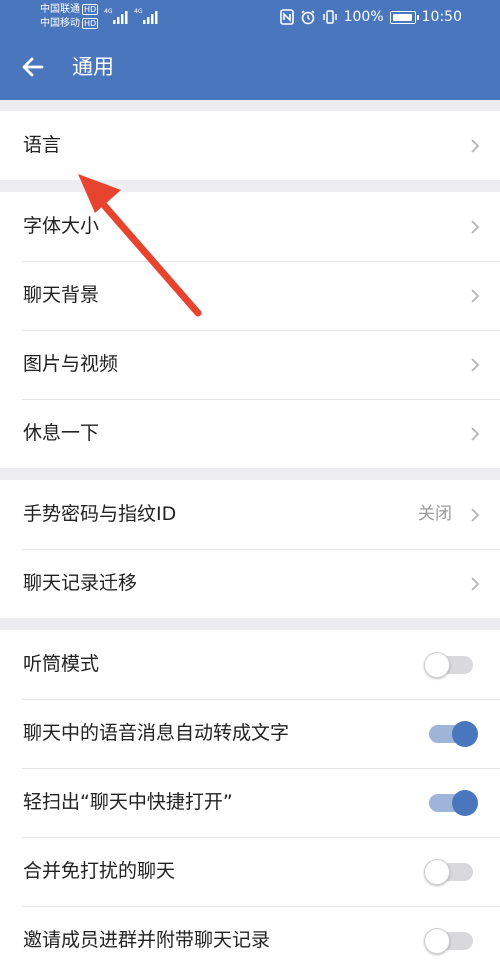 The width and height of the screenshot is (500, 975). I want to click on settings-group-security: 手势密码与指纹ID 关闭 聊天记录迁移, so click(250, 549).